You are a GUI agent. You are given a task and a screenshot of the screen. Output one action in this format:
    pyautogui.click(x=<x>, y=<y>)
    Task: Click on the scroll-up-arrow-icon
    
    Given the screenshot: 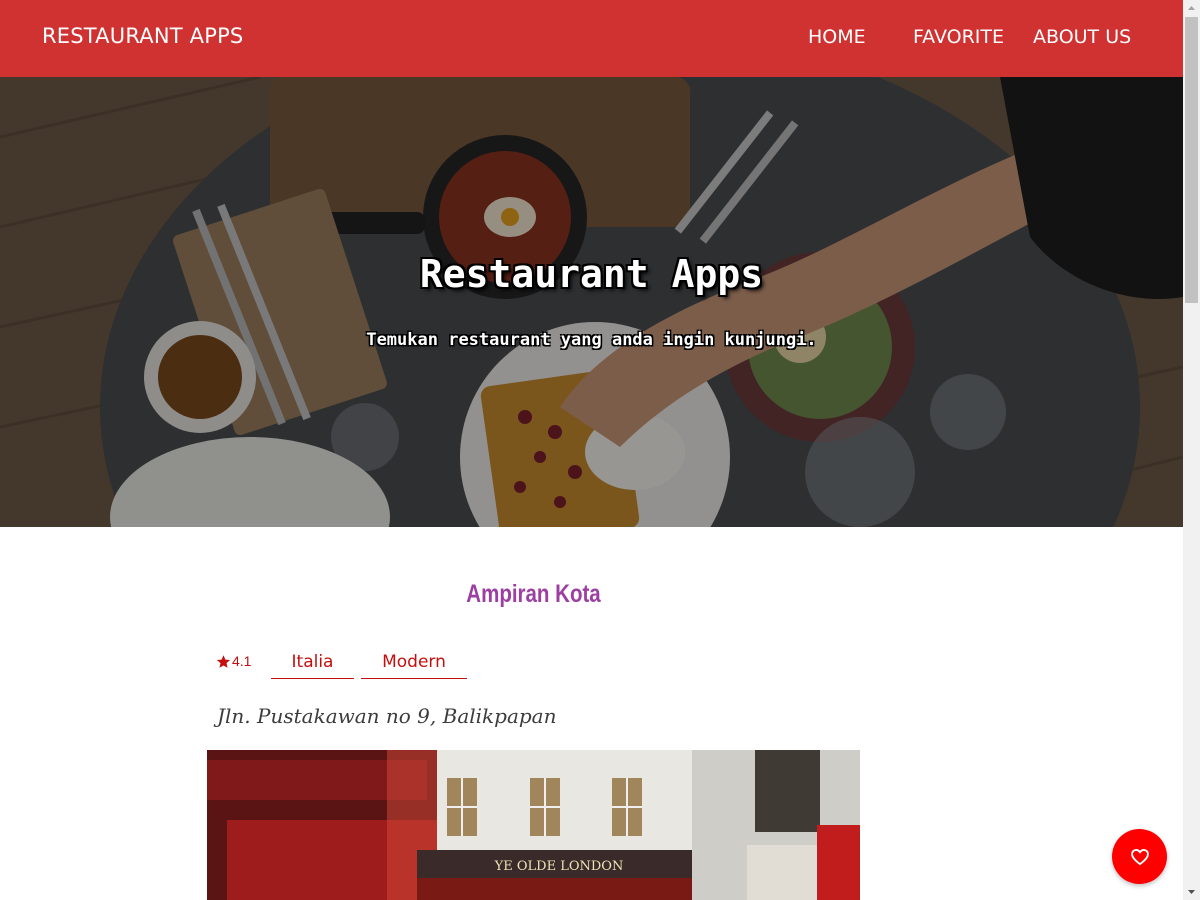 What is the action you would take?
    pyautogui.click(x=1191, y=8)
    